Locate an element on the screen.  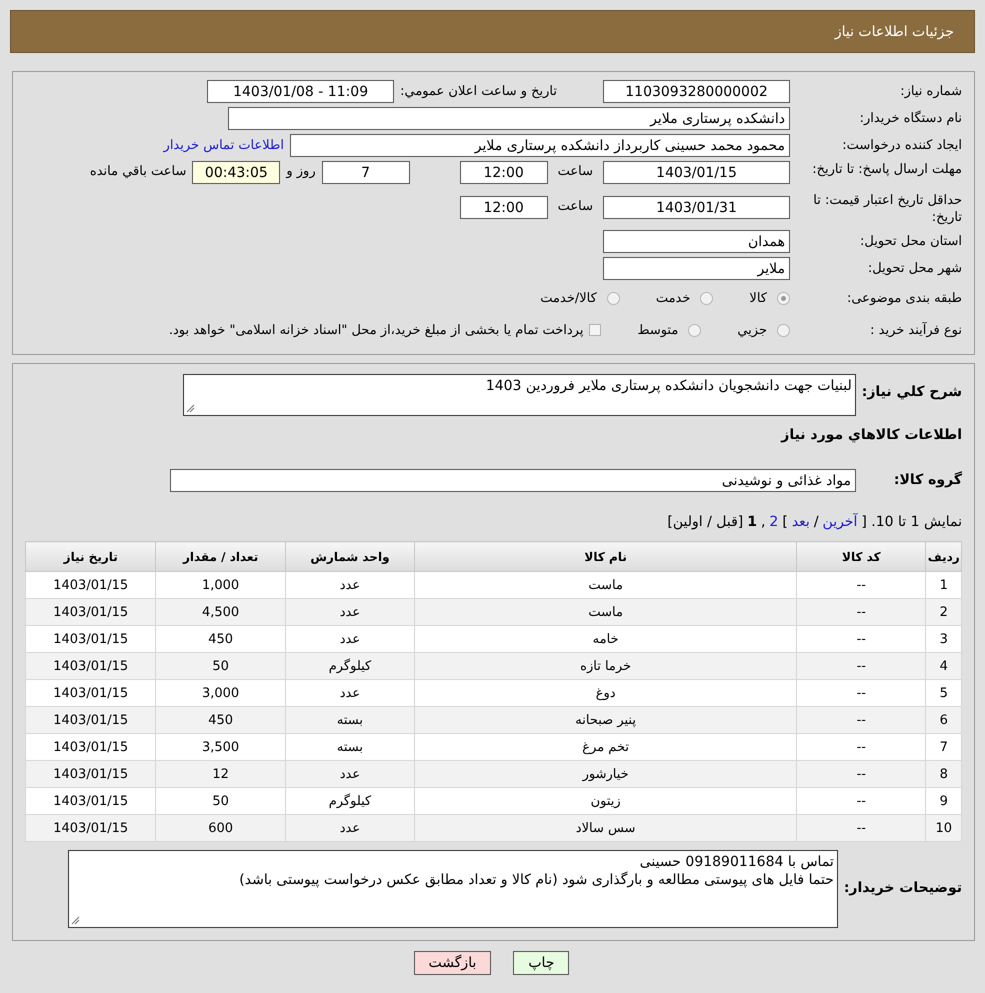
contact-link: اطلاعات تماس خریدار is located at coordinates (224, 145).